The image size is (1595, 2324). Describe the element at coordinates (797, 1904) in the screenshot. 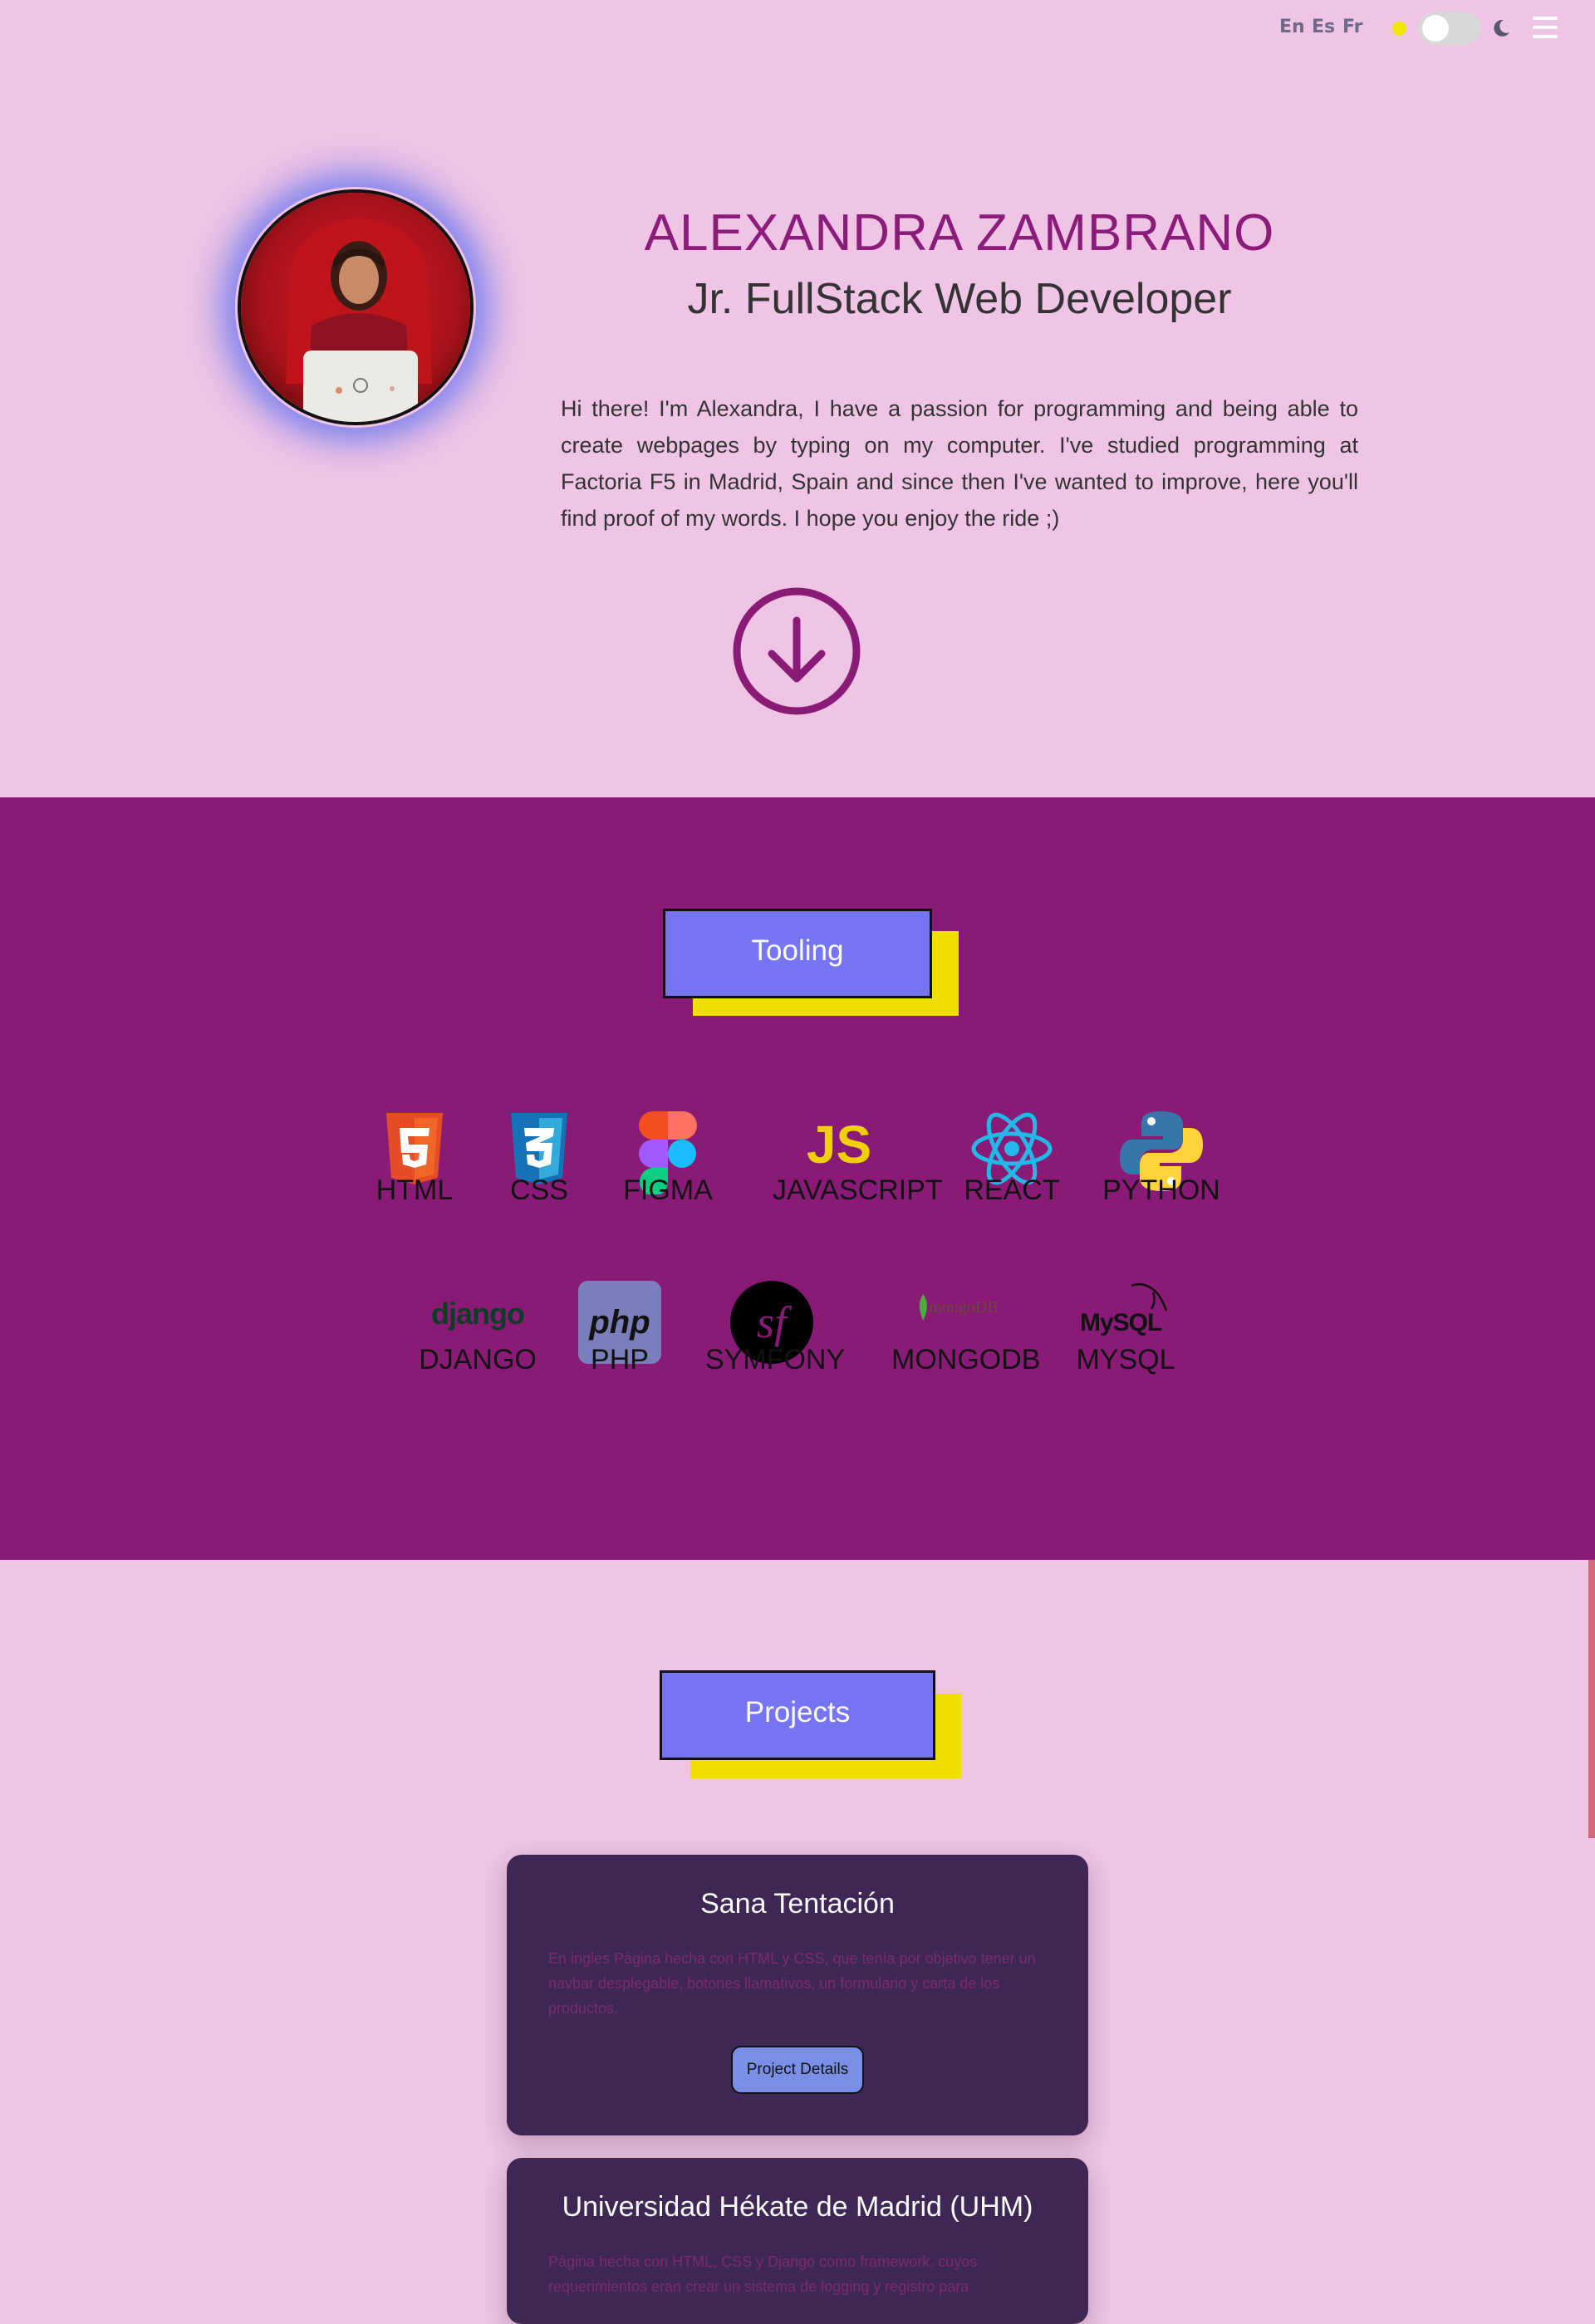

I see `project-title: Sana Tentación` at that location.